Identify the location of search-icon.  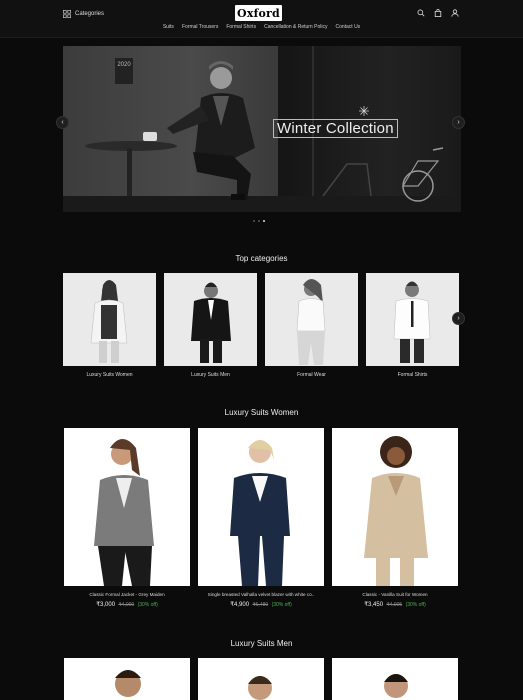
(421, 13).